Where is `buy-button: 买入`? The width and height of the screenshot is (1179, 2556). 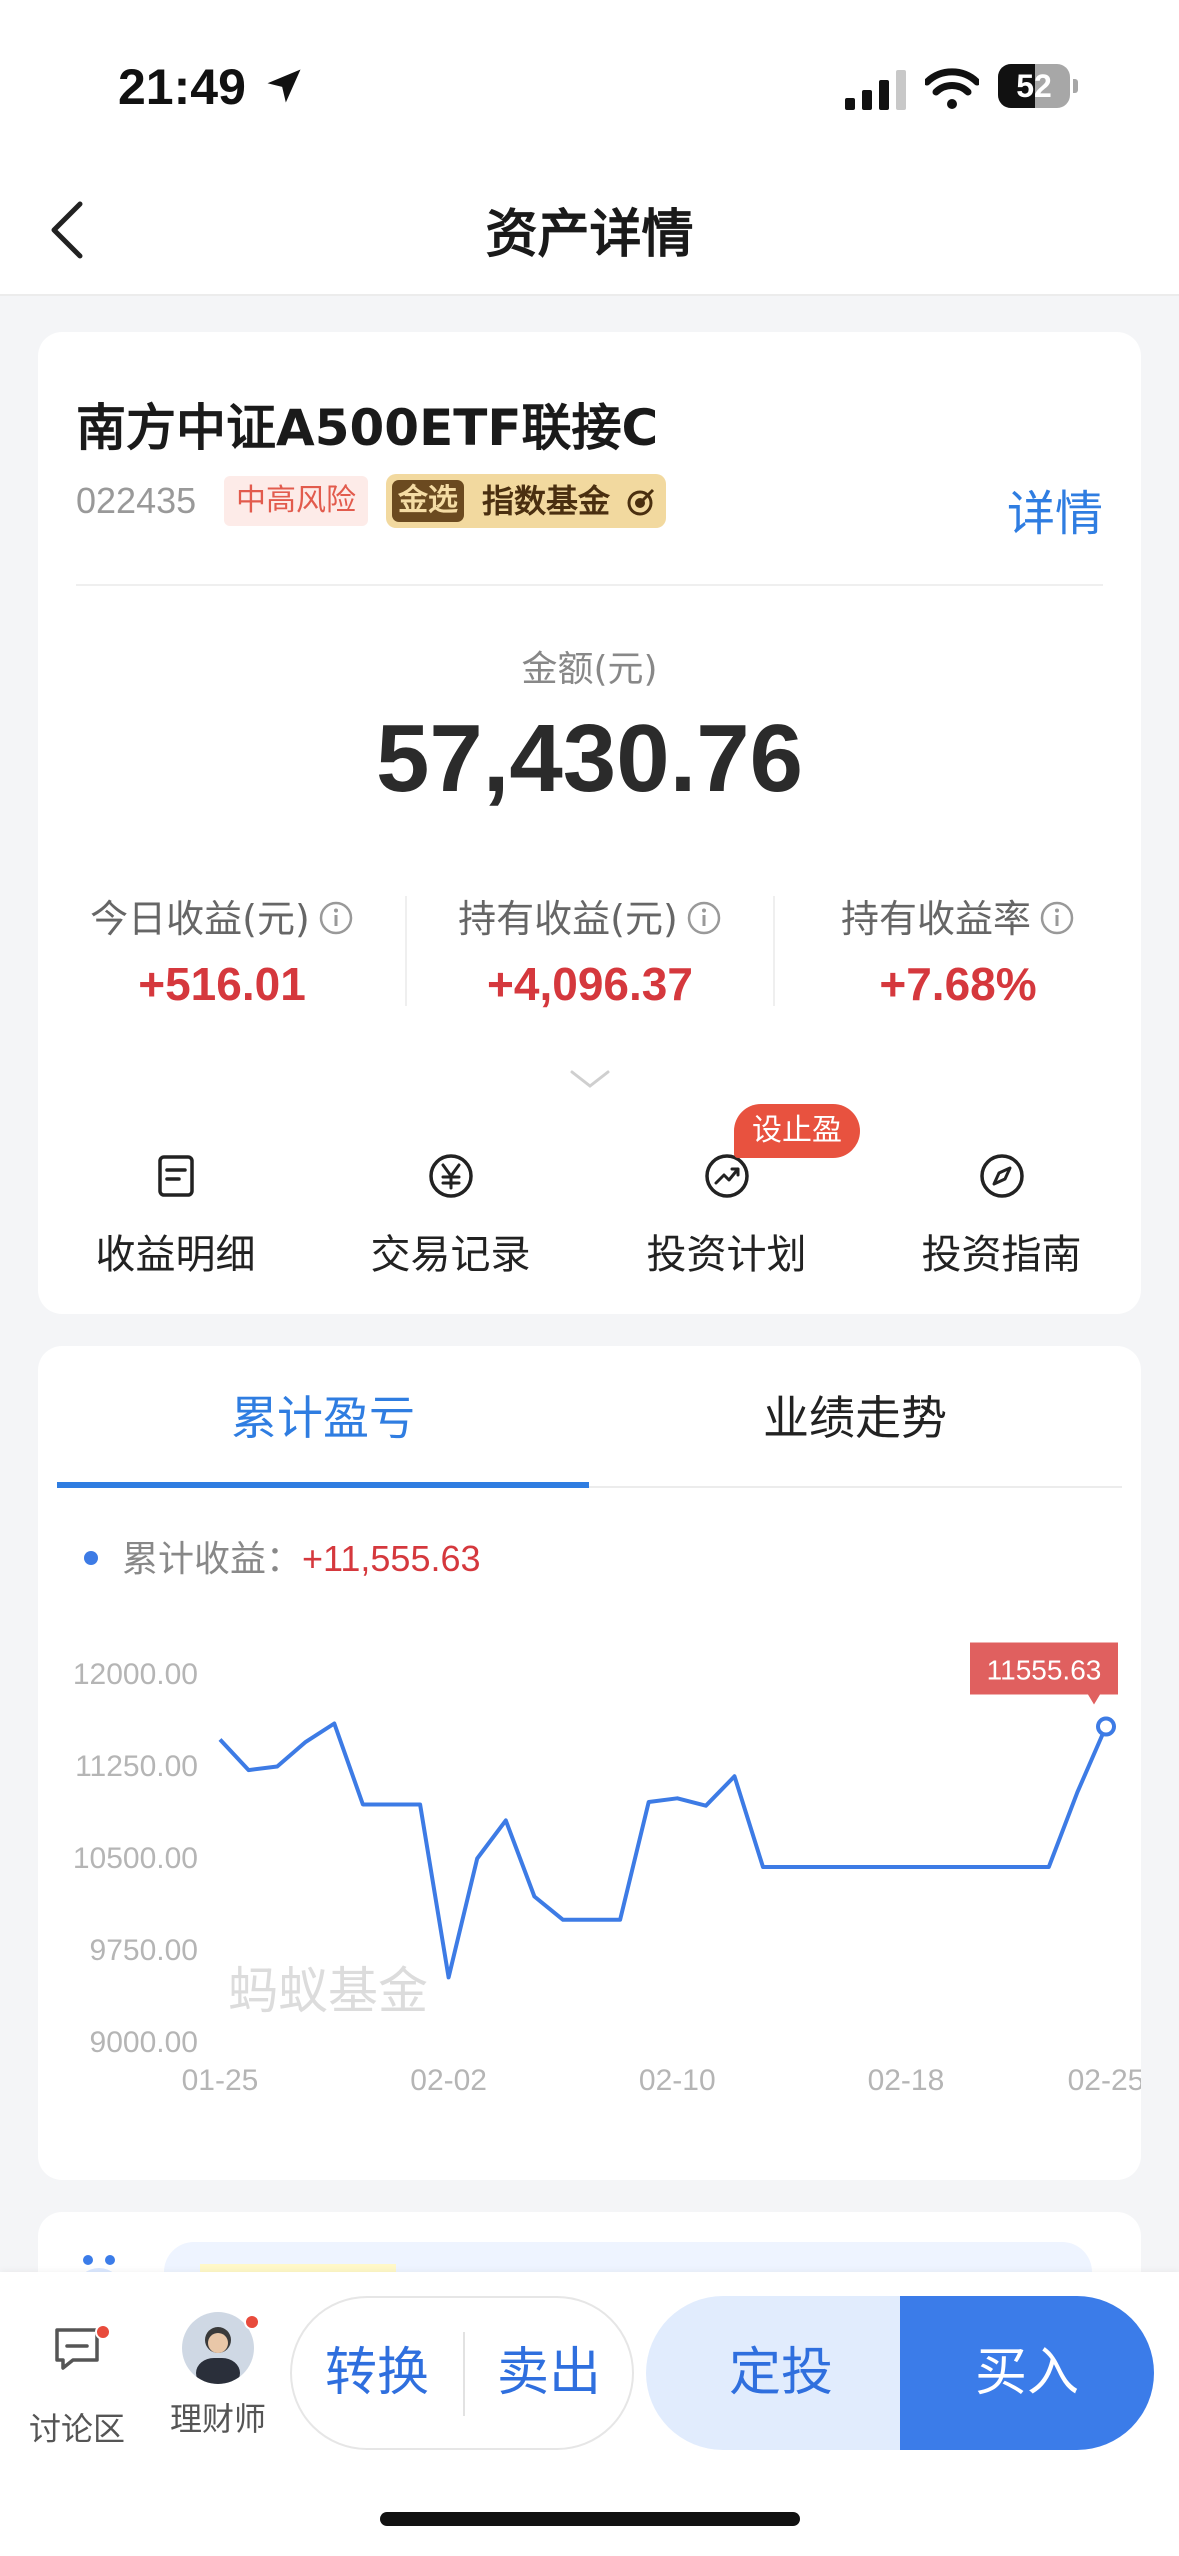
buy-button: 买入 is located at coordinates (1027, 2373).